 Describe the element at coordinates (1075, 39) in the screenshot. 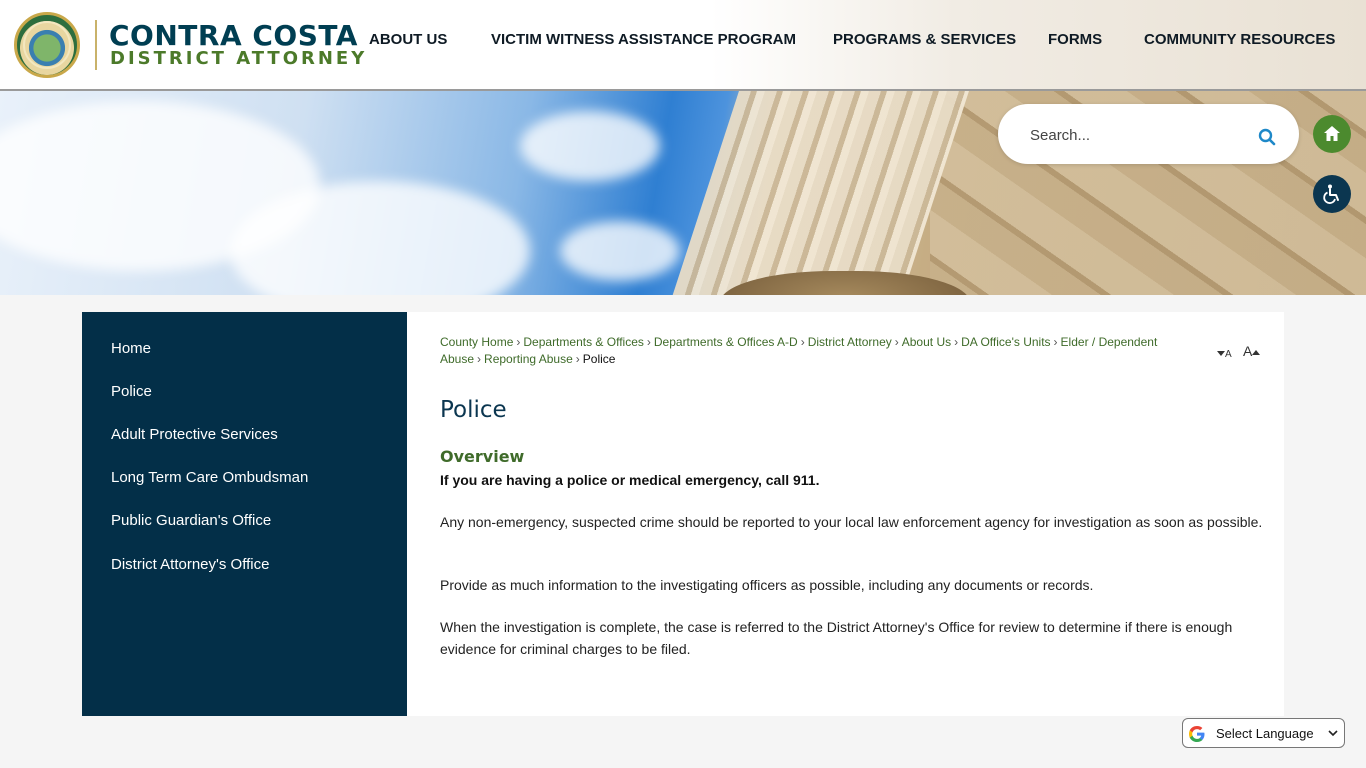

I see `nav-forms: FORMS` at that location.